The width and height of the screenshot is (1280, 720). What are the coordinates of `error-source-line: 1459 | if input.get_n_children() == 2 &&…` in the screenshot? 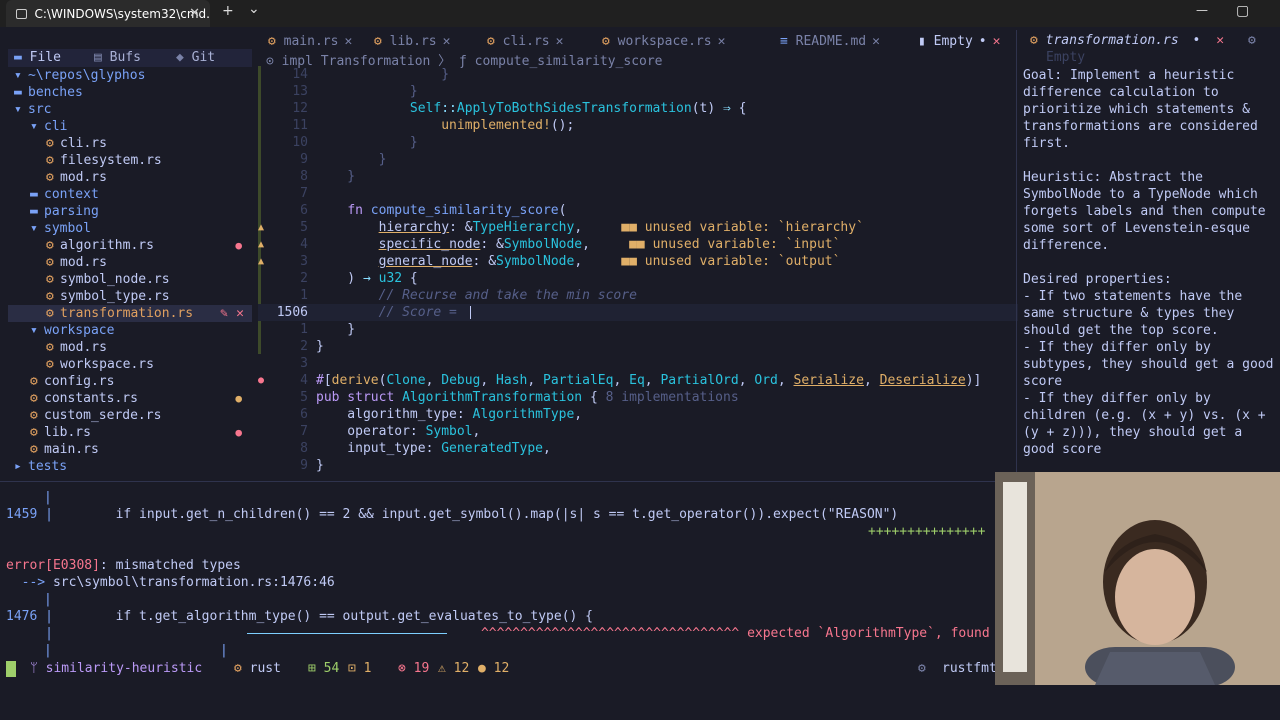 It's located at (452, 514).